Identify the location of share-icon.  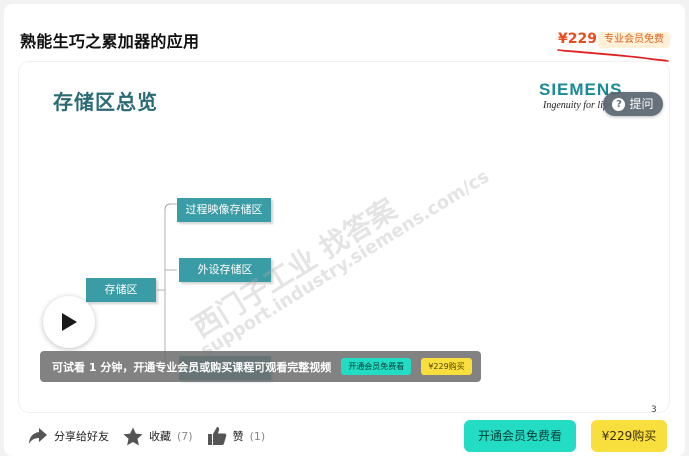
(38, 436).